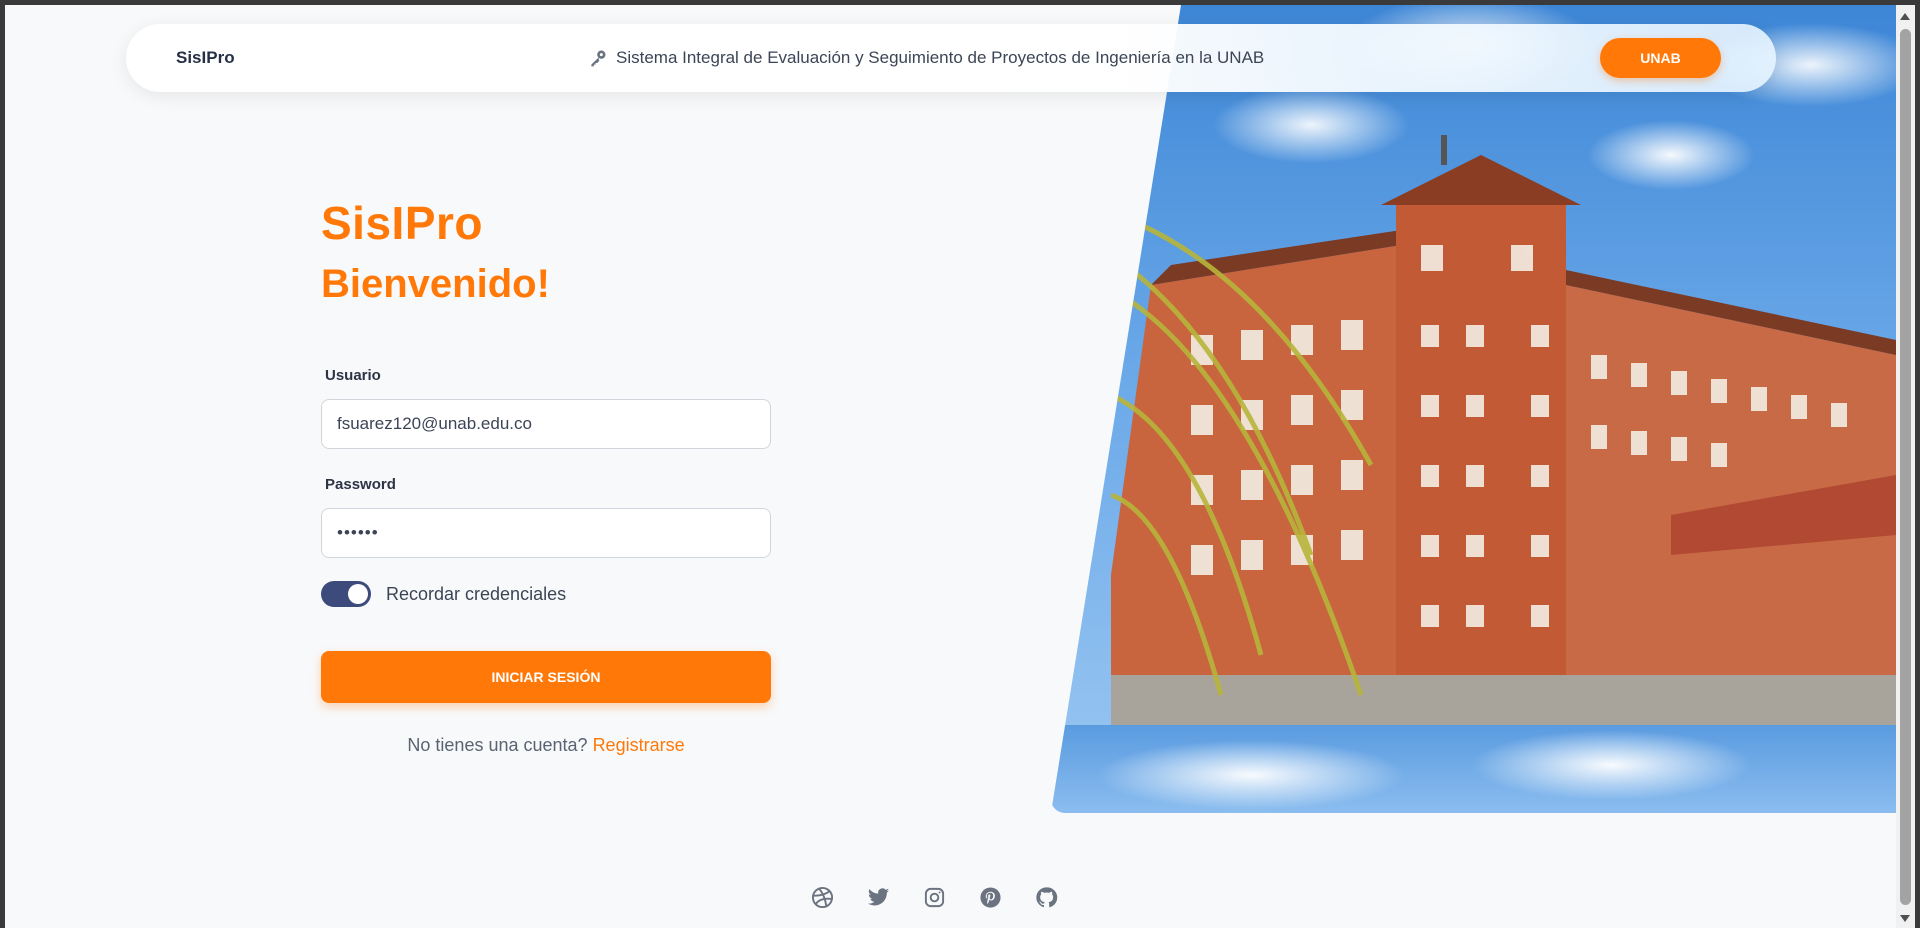  I want to click on remember-toggle, so click(346, 594).